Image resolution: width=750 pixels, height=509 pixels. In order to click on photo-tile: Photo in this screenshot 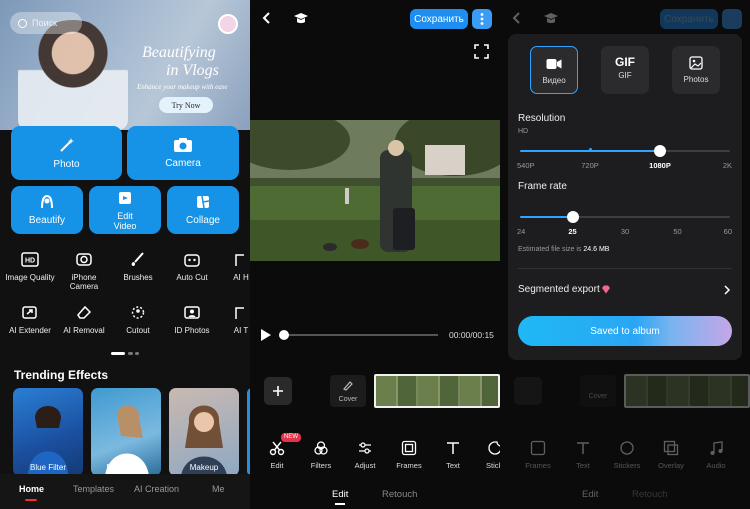, I will do `click(66, 153)`.